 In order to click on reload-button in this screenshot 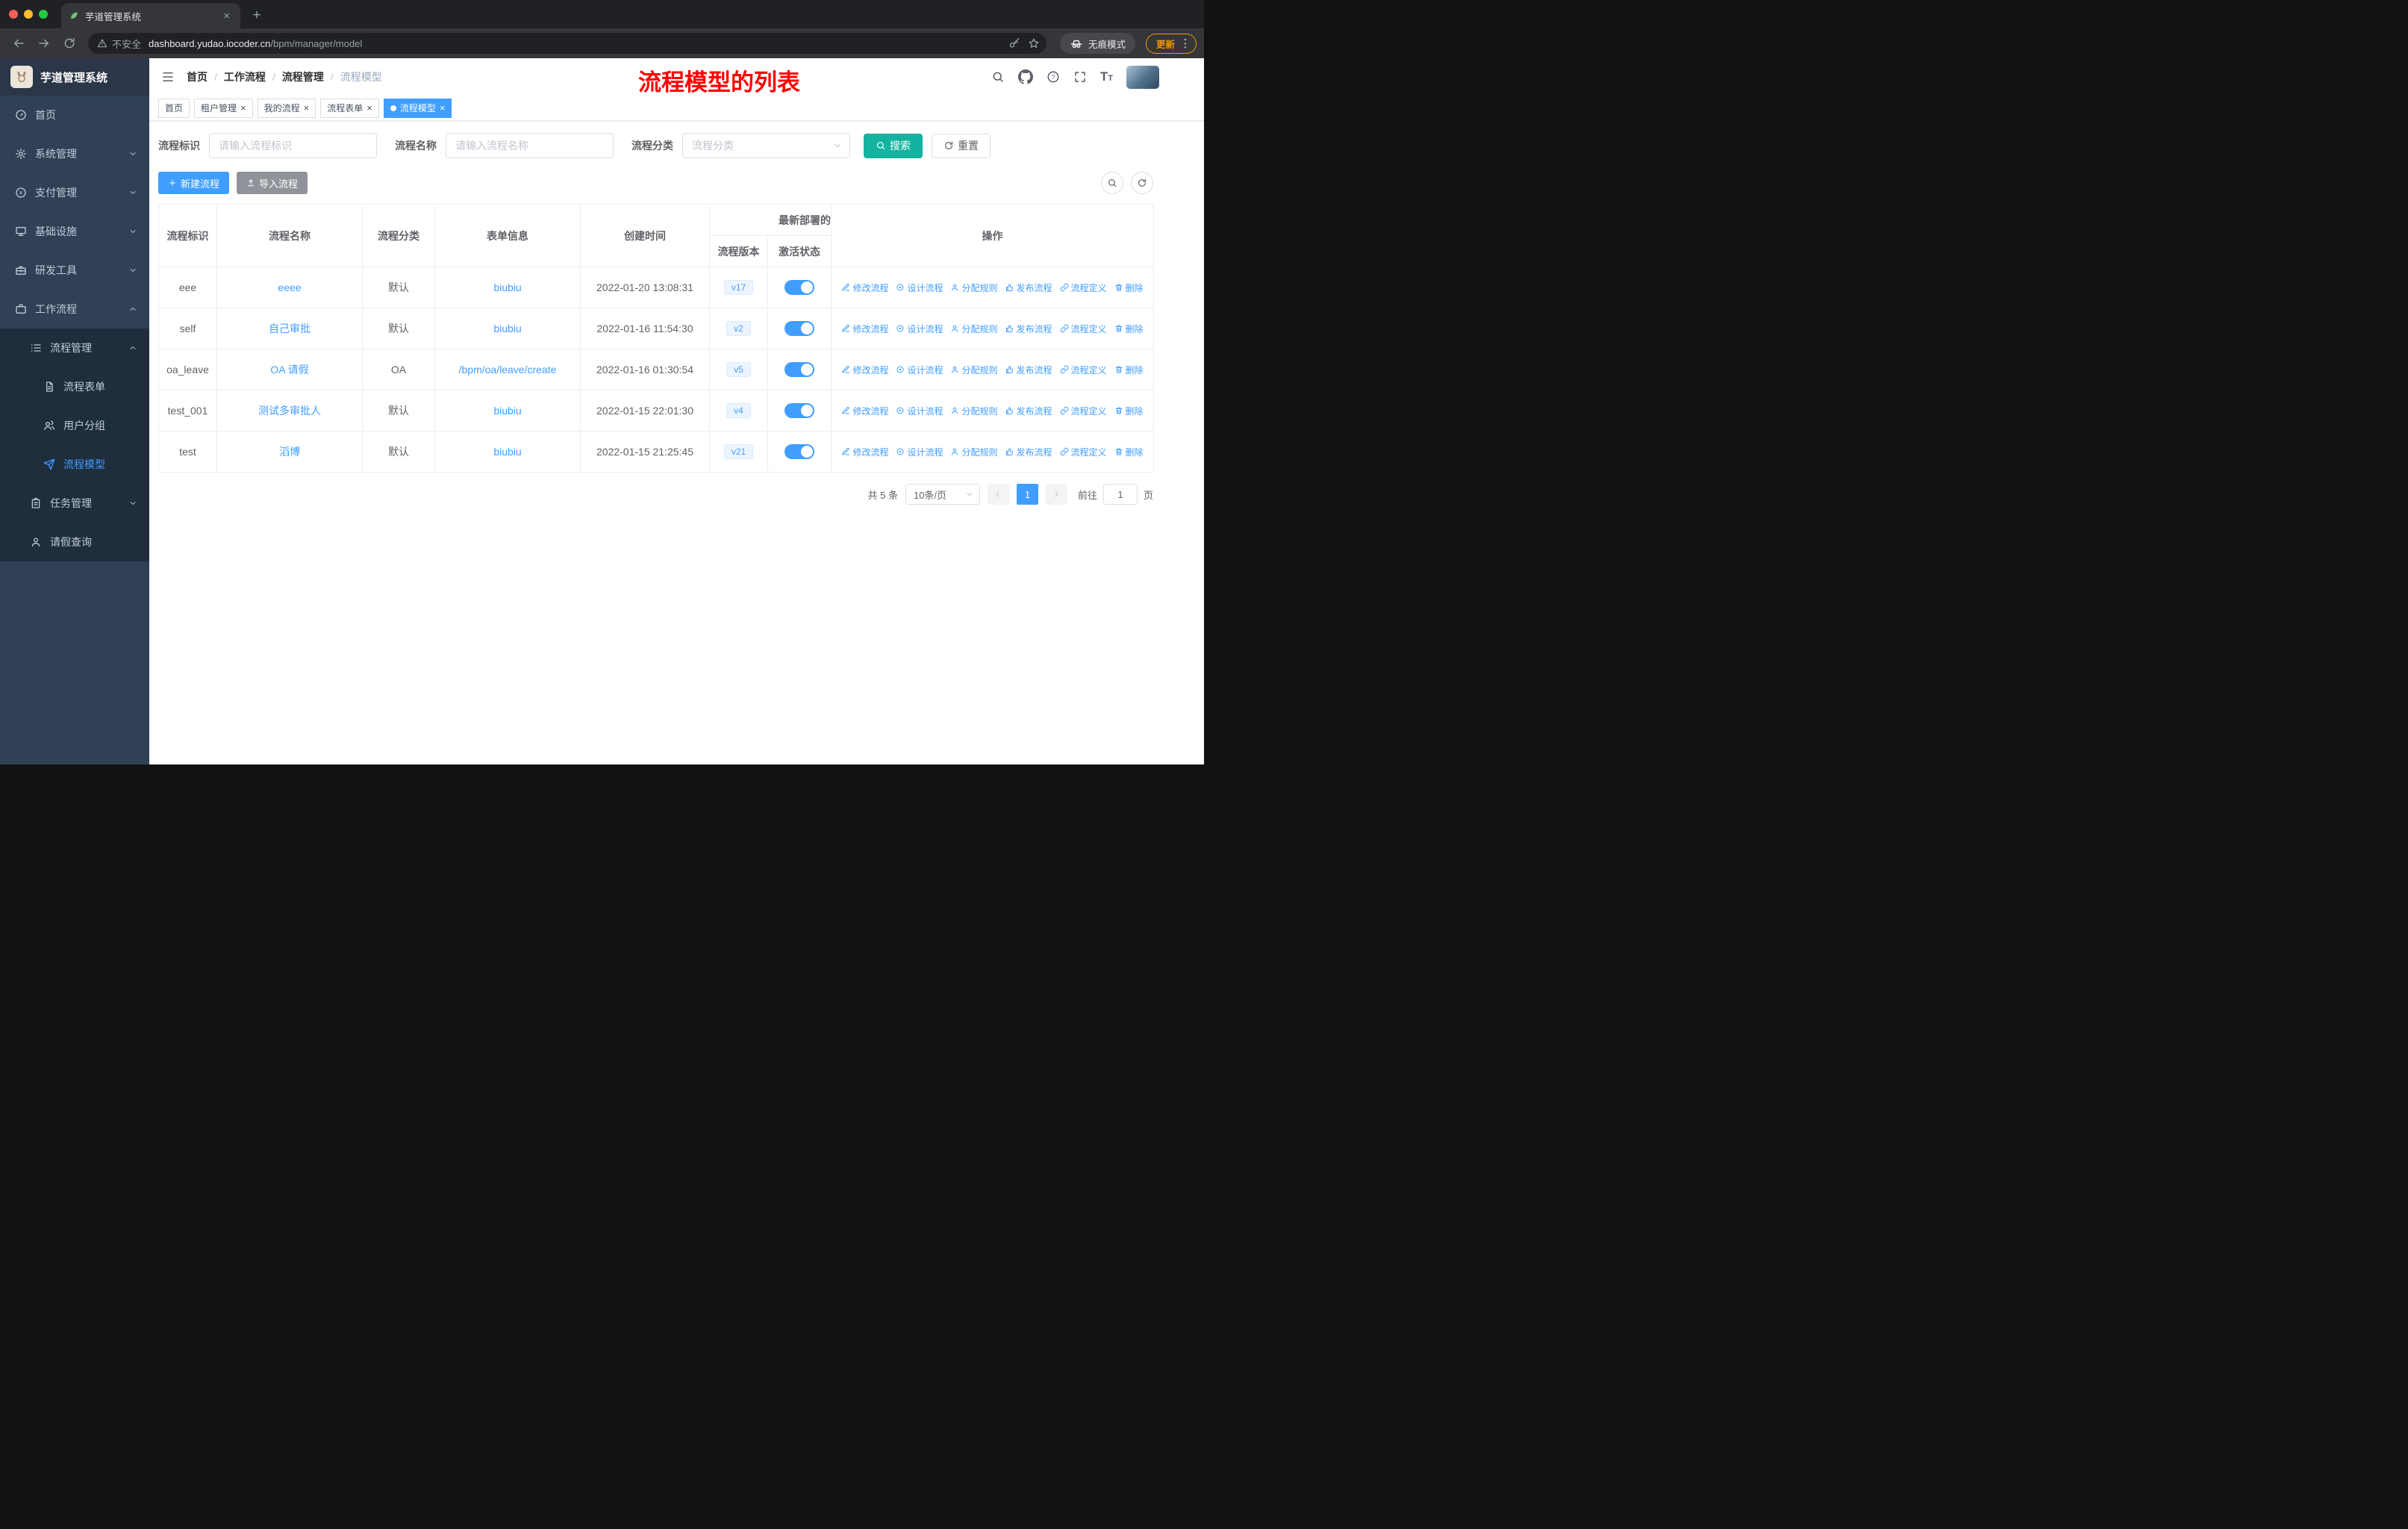, I will do `click(69, 43)`.